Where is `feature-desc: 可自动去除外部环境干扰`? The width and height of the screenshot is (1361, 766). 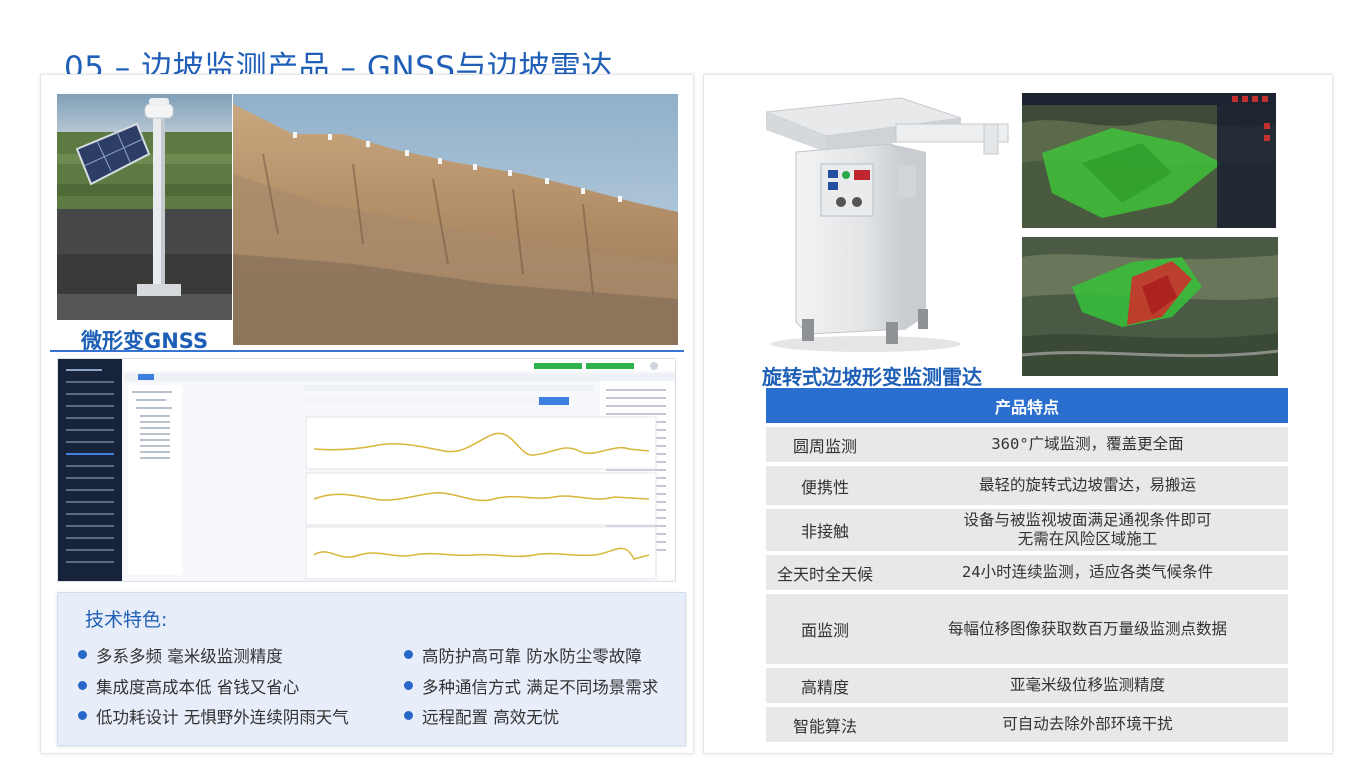
feature-desc: 可自动去除外部环境干扰 is located at coordinates (1087, 724).